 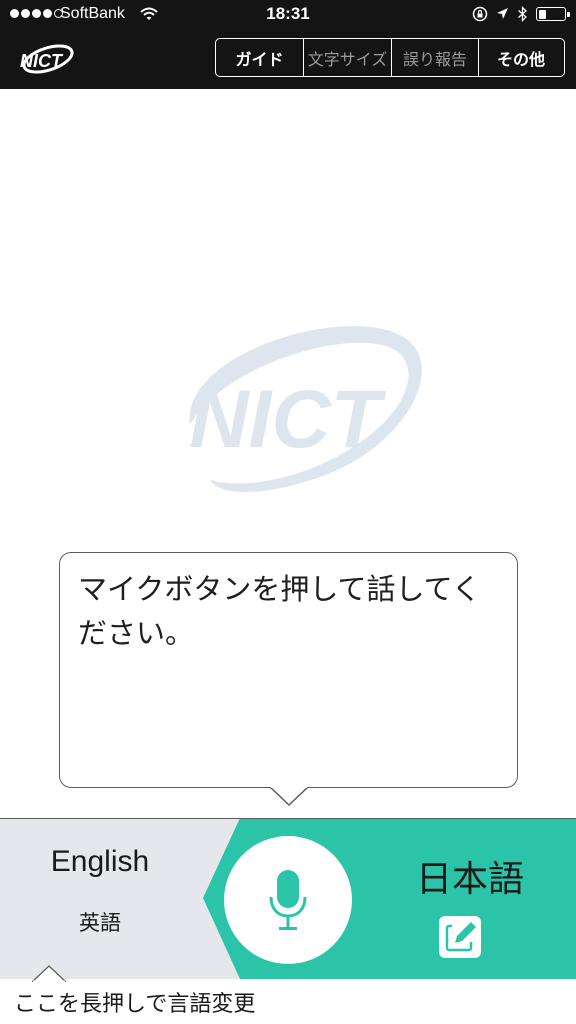 I want to click on tab-guide-label: ガイド, so click(x=259, y=59).